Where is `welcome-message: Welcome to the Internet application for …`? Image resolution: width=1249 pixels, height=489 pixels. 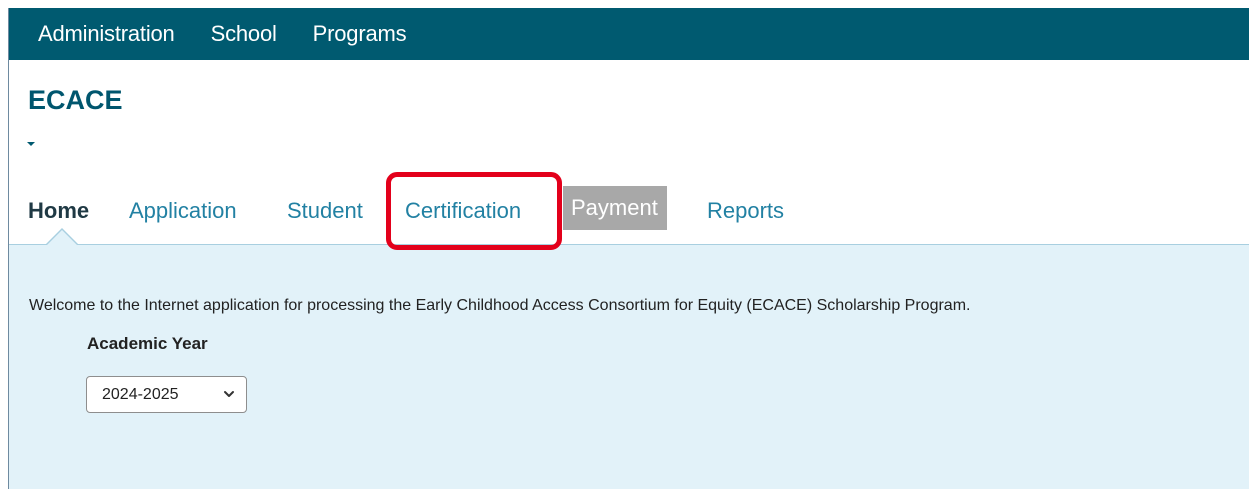
welcome-message: Welcome to the Internet application for … is located at coordinates (500, 305).